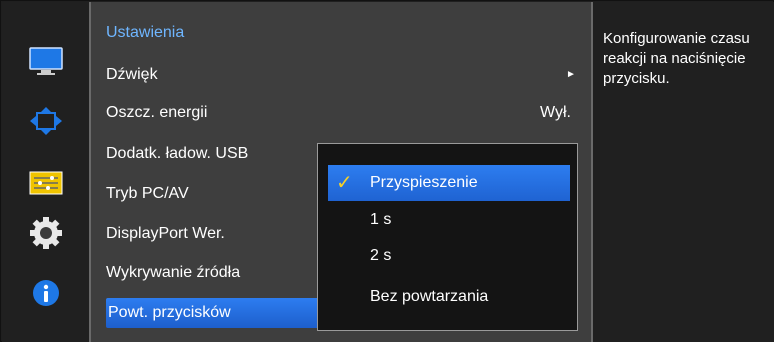  Describe the element at coordinates (424, 182) in the screenshot. I see `submenu-option-label: Przyspieszenie` at that location.